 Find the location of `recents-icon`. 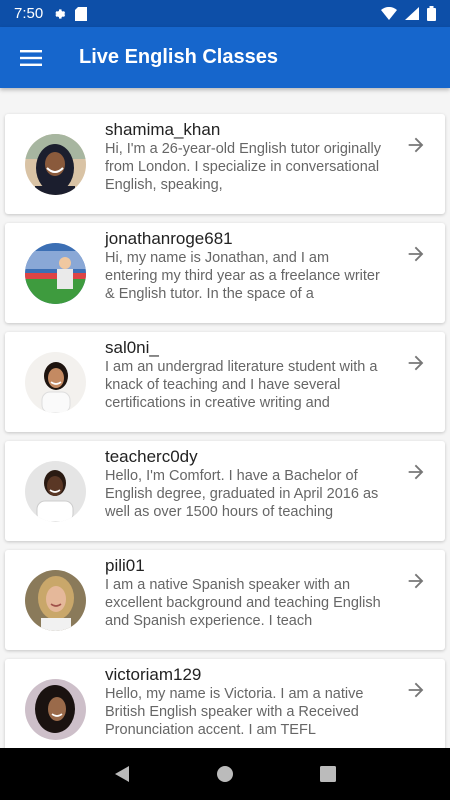

recents-icon is located at coordinates (328, 774).